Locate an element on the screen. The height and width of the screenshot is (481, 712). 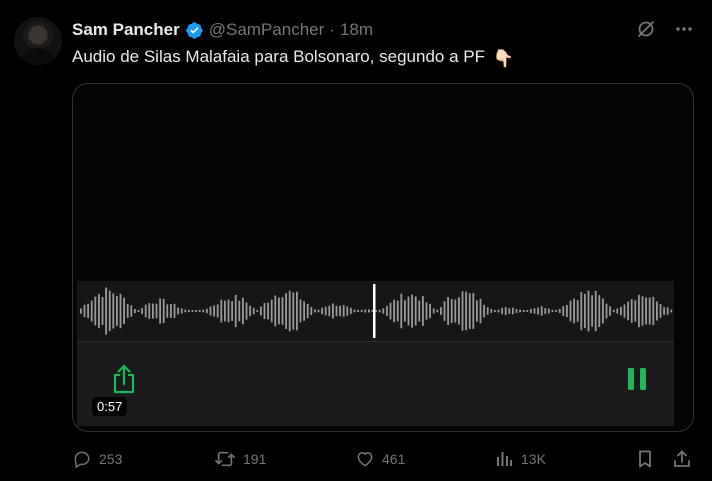
share-icon is located at coordinates (124, 379).